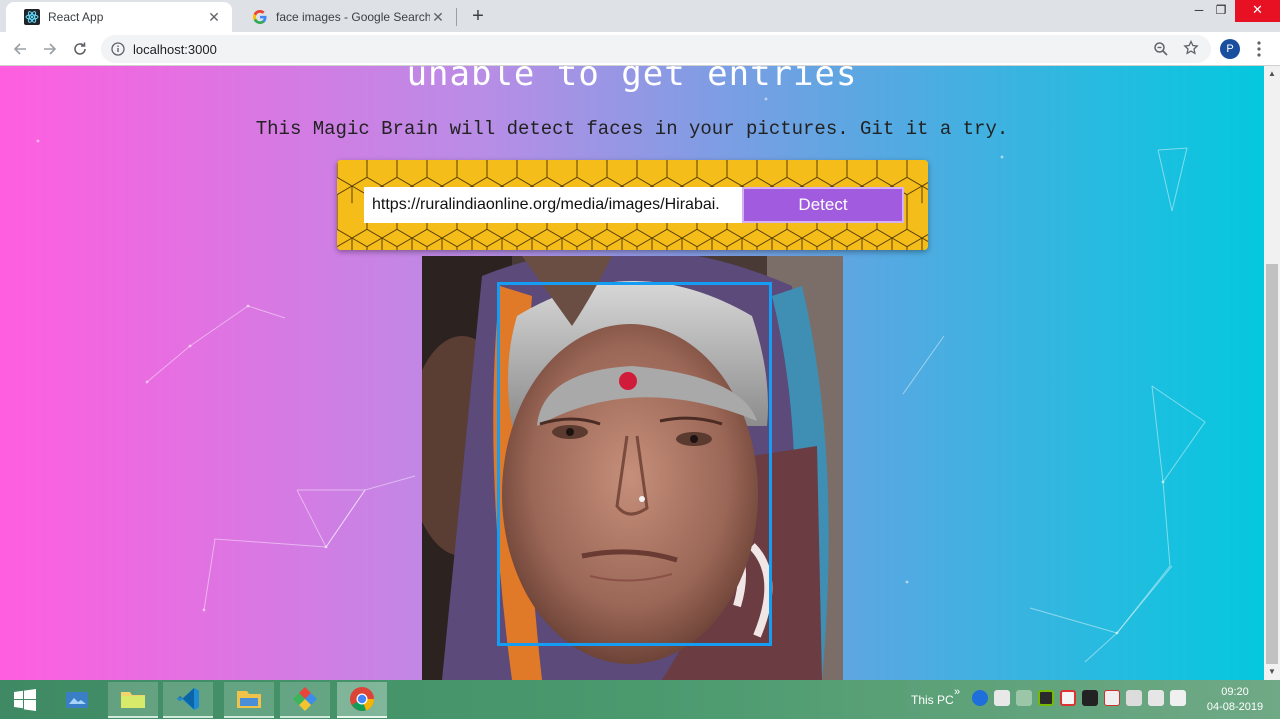  What do you see at coordinates (634, 464) in the screenshot?
I see `face-bounding-box` at bounding box center [634, 464].